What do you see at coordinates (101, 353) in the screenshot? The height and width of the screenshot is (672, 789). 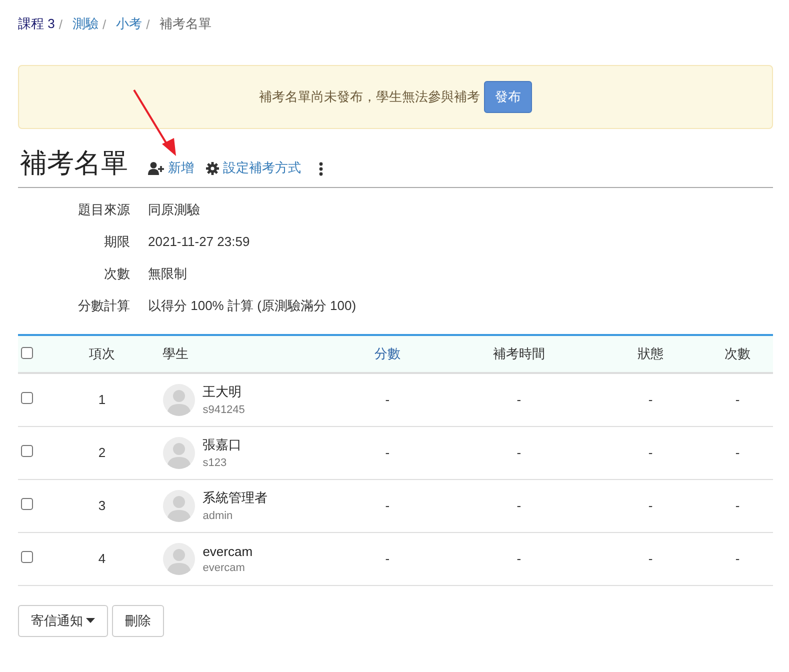 I see `column-header: 項次` at bounding box center [101, 353].